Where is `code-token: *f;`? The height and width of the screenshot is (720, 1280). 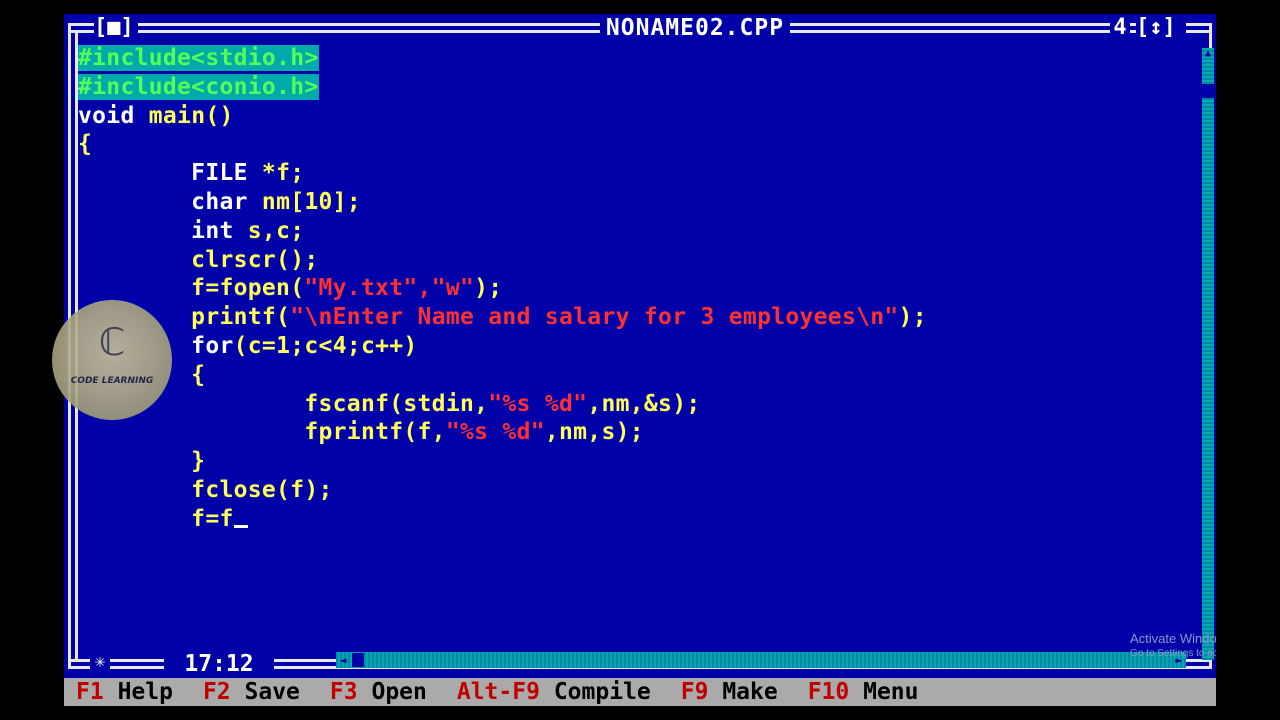 code-token: *f; is located at coordinates (283, 173).